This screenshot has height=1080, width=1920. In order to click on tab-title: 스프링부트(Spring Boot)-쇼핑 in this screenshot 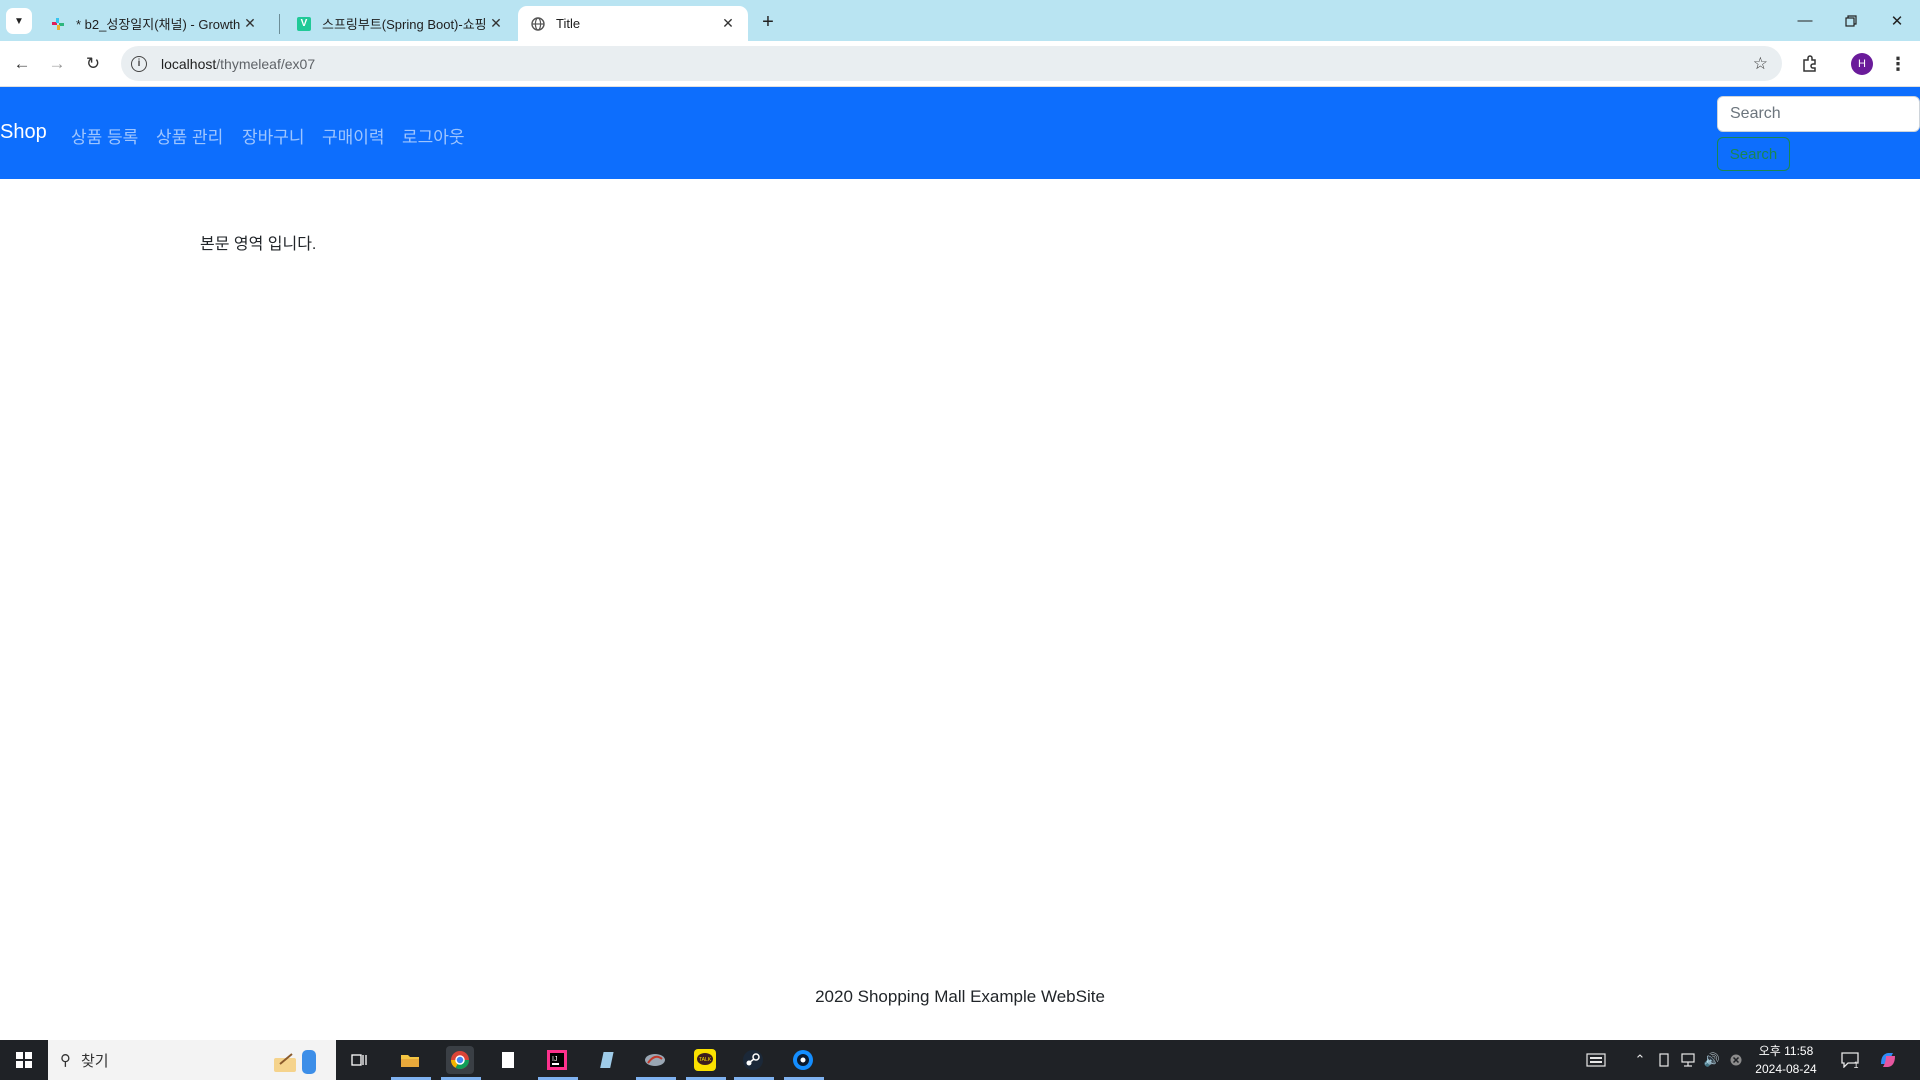, I will do `click(404, 24)`.